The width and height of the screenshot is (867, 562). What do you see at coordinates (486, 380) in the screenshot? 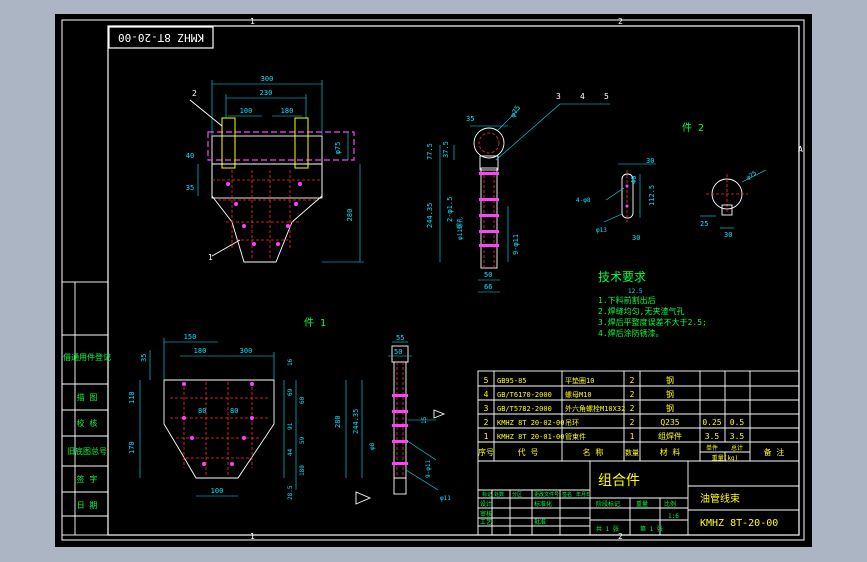
I see `bom-row-1-seq: 5` at bounding box center [486, 380].